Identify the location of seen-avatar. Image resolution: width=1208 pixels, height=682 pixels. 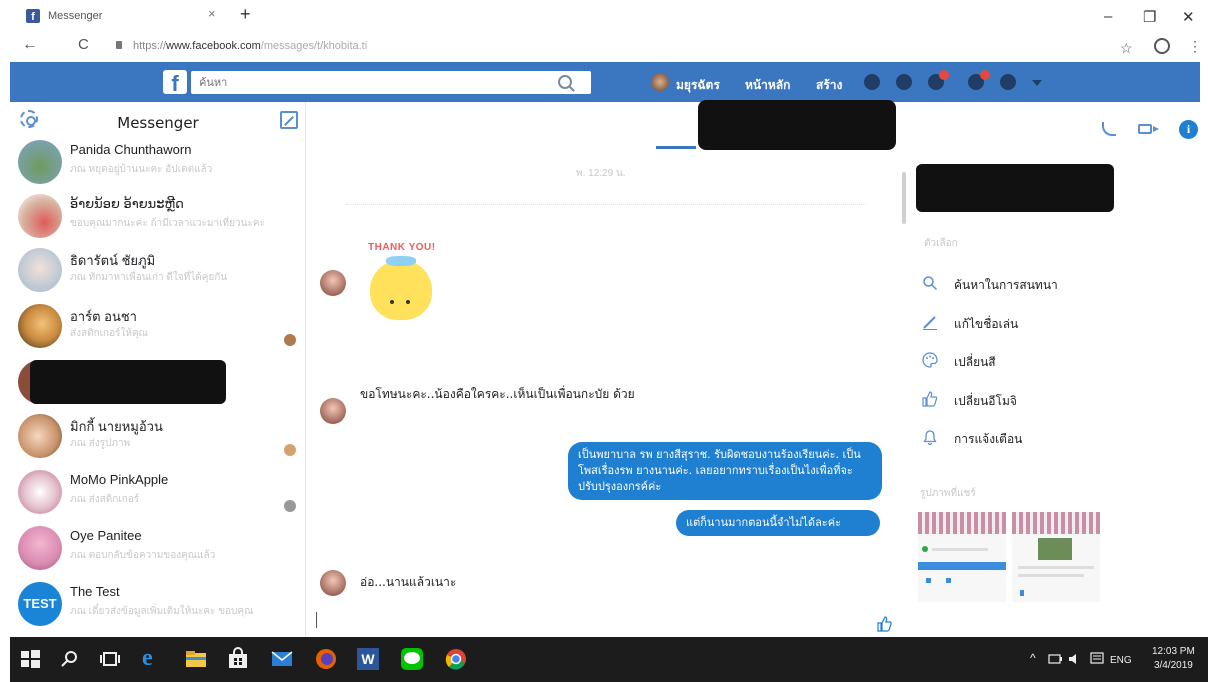
(290, 340).